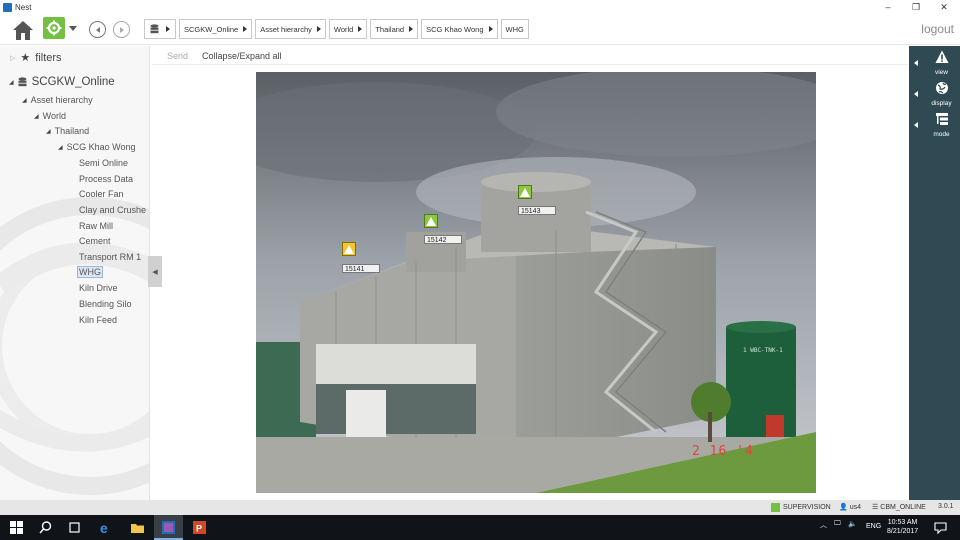 This screenshot has width=960, height=540. What do you see at coordinates (850, 507) in the screenshot?
I see `status-user: 👤 us4` at bounding box center [850, 507].